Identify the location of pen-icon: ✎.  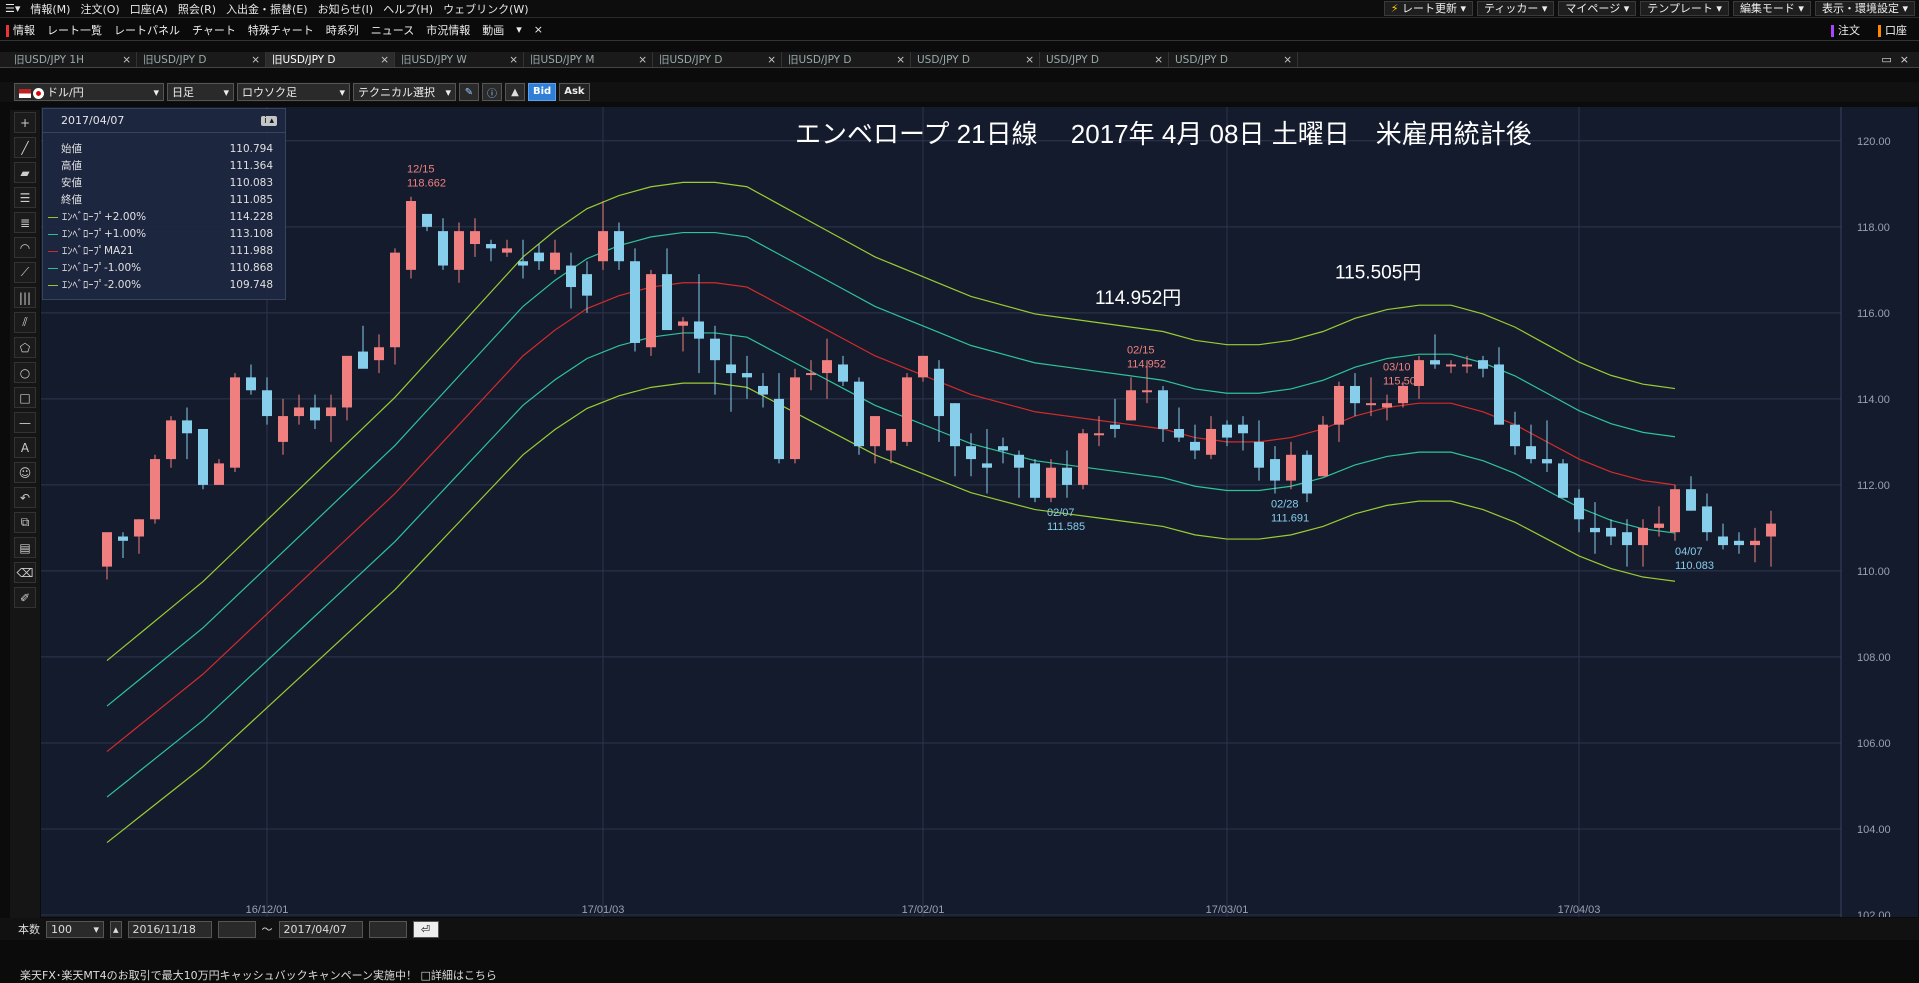
(469, 92).